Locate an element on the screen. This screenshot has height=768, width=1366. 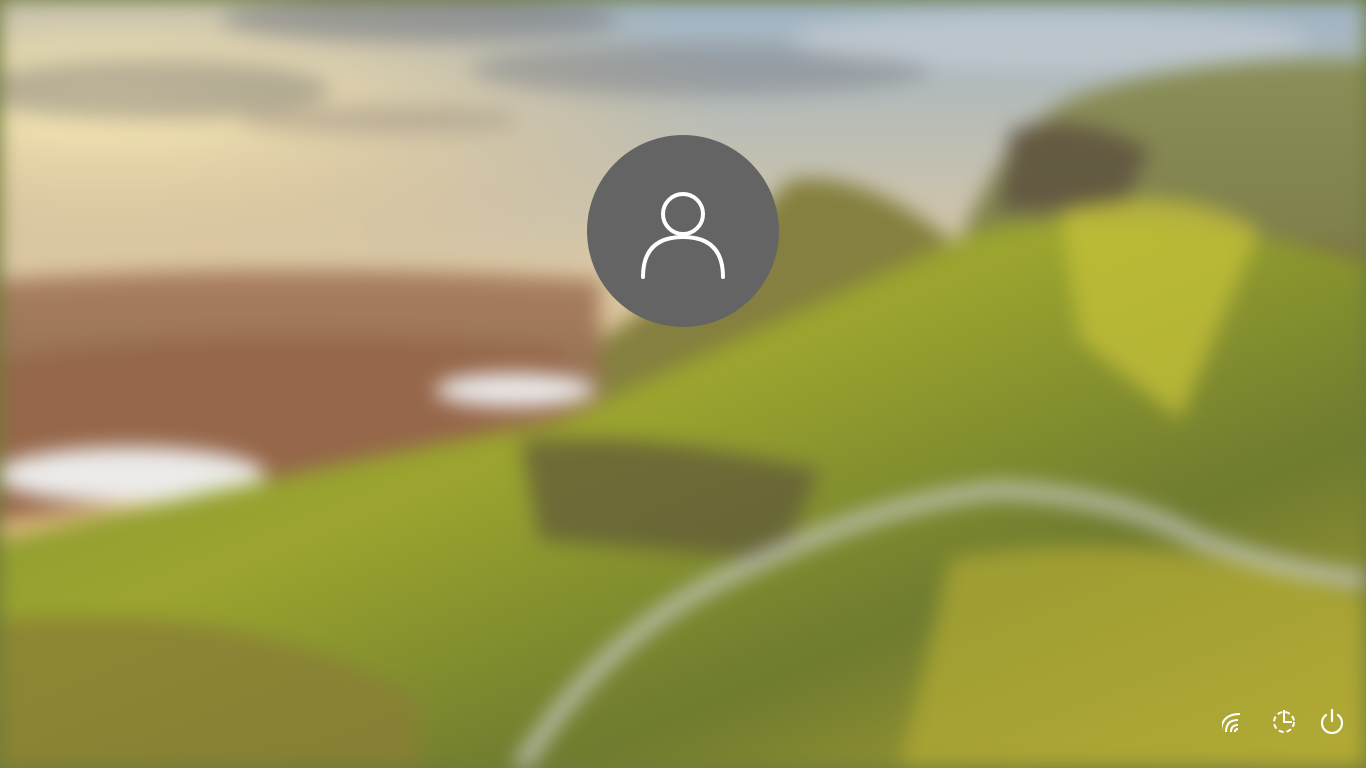
ease-of-access-button is located at coordinates (1284, 722).